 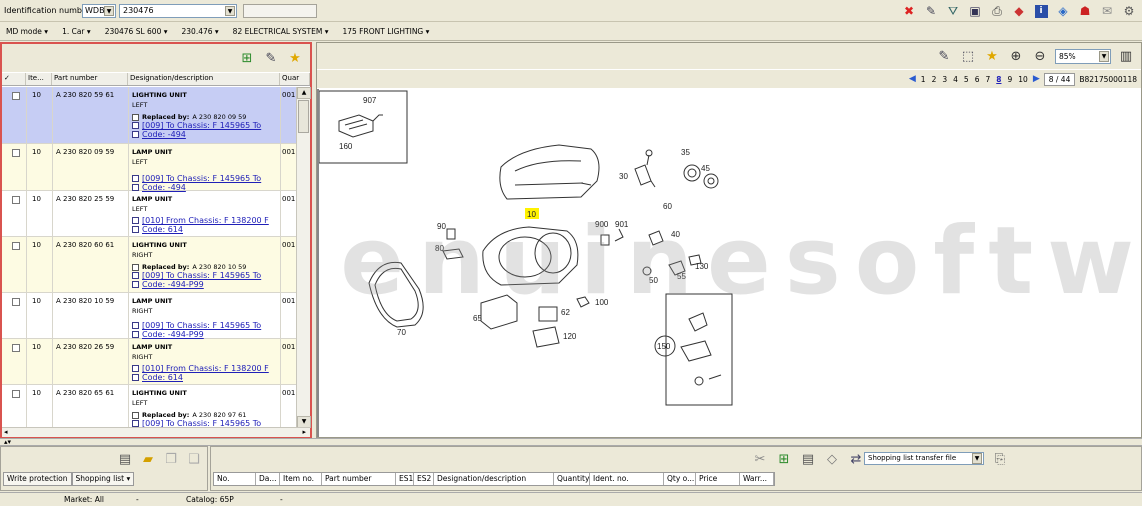 I want to click on select-area-icon: ⬚, so click(x=968, y=56).